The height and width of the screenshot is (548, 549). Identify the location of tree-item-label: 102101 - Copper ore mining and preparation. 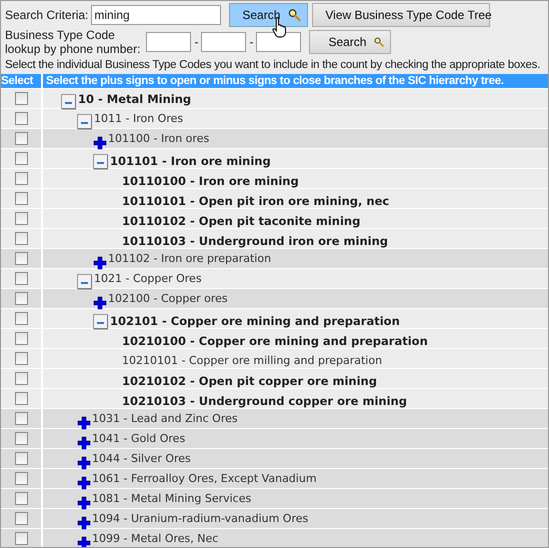
(255, 320).